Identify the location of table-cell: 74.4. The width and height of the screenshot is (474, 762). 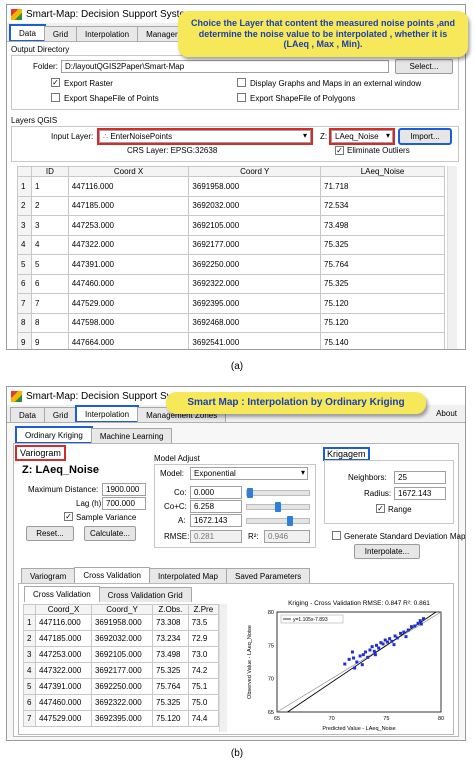
(203, 718).